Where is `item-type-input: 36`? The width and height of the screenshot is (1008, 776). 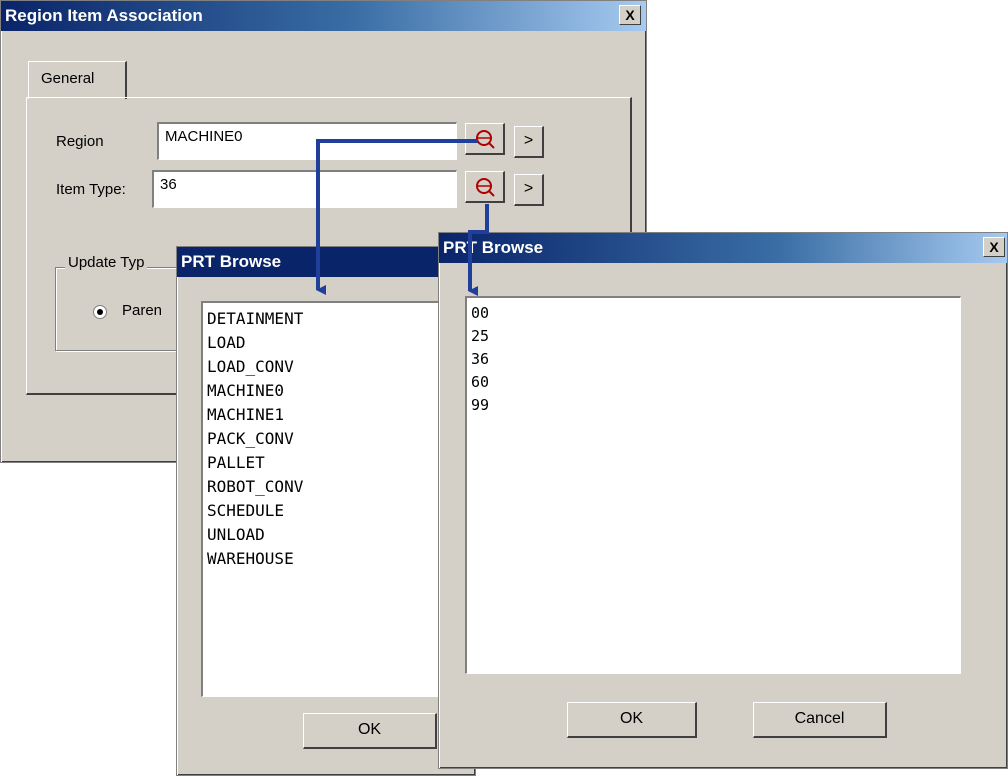 item-type-input: 36 is located at coordinates (304, 189).